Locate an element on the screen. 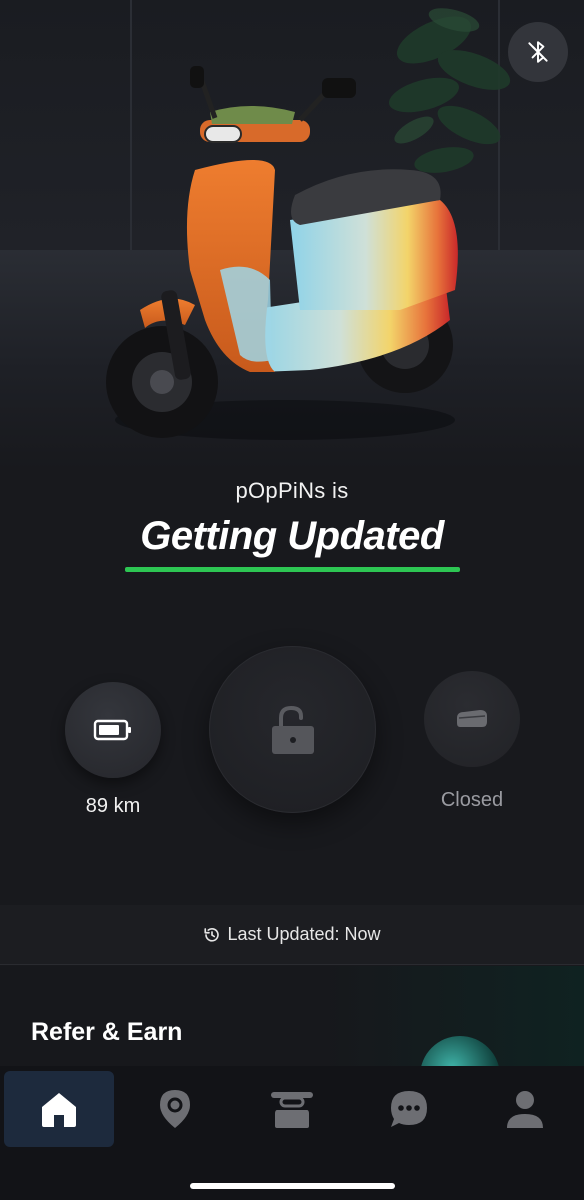 The image size is (584, 1200). seat-status: Closed is located at coordinates (472, 800).